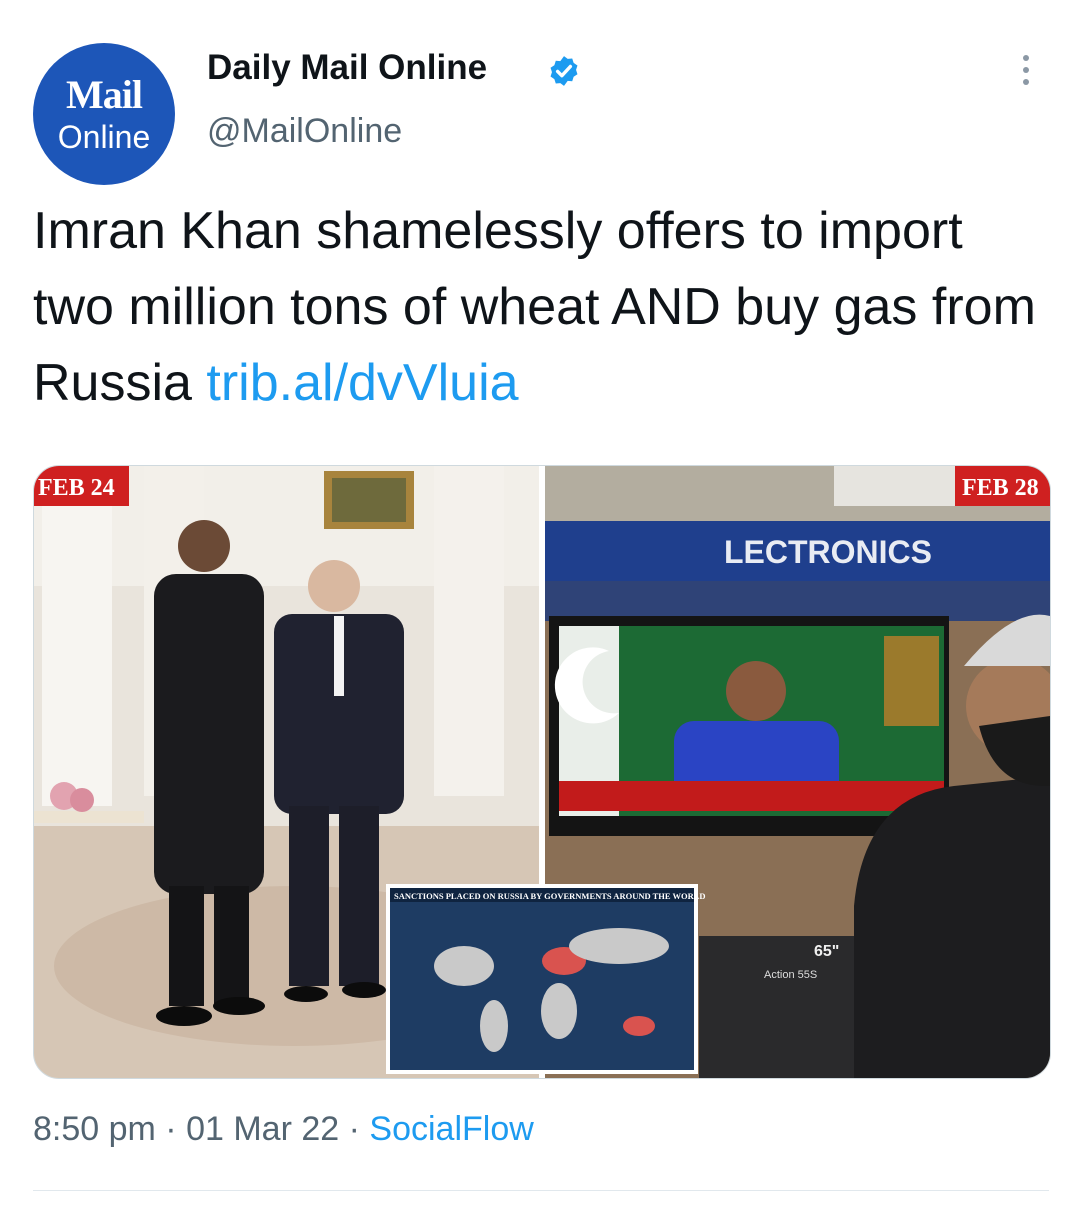 Image resolution: width=1080 pixels, height=1205 pixels. What do you see at coordinates (76, 488) in the screenshot?
I see `date-label-left: FEB 24` at bounding box center [76, 488].